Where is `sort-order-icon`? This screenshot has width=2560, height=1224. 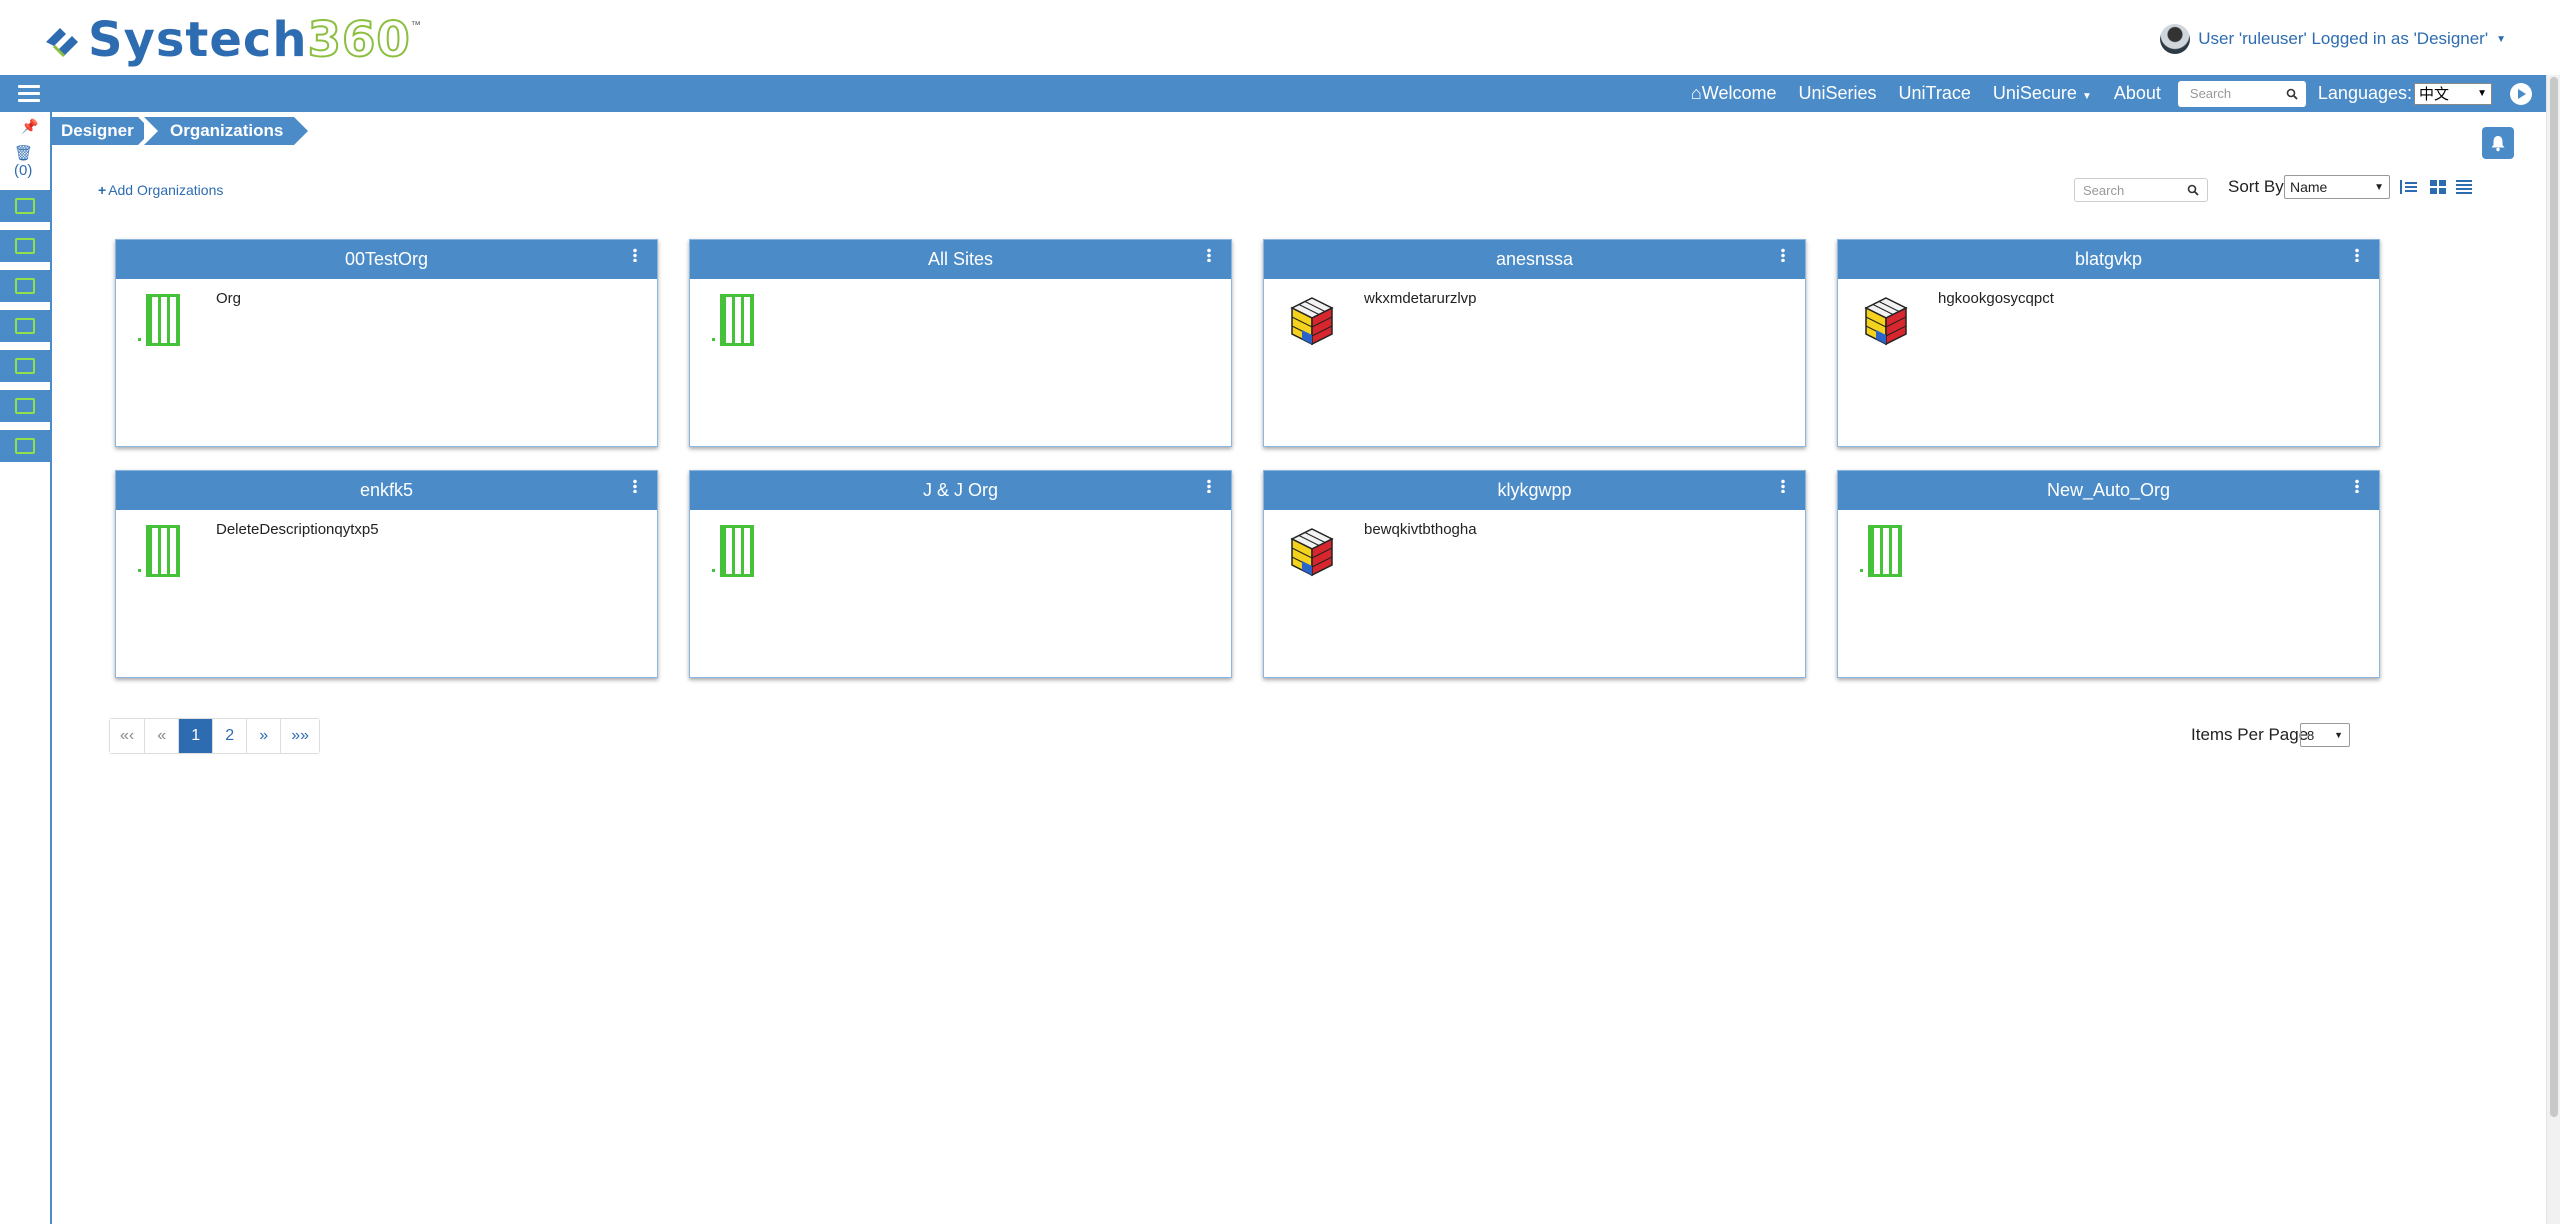
sort-order-icon is located at coordinates (2409, 187).